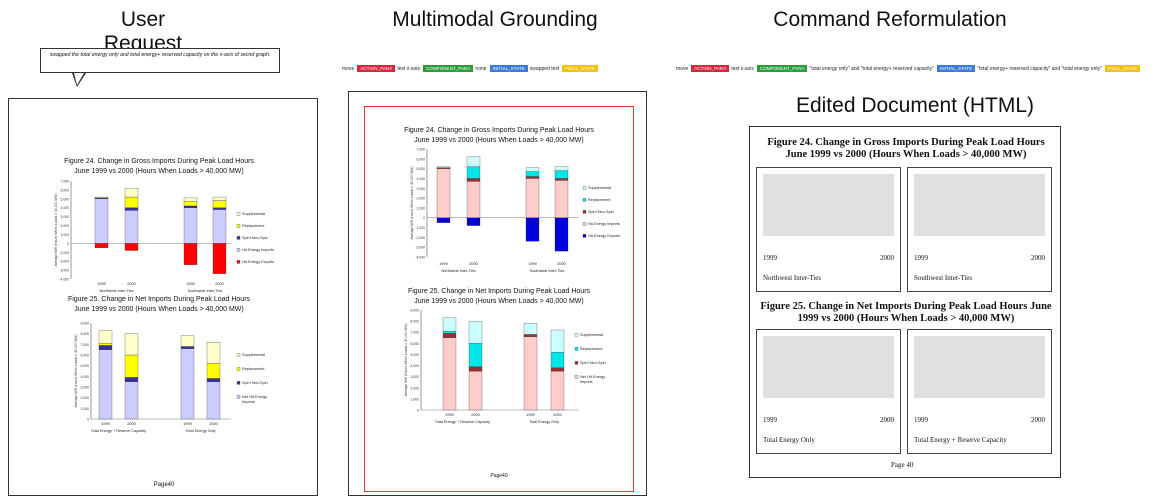  I want to click on y-tick-label: -1,000, so click(64, 253).